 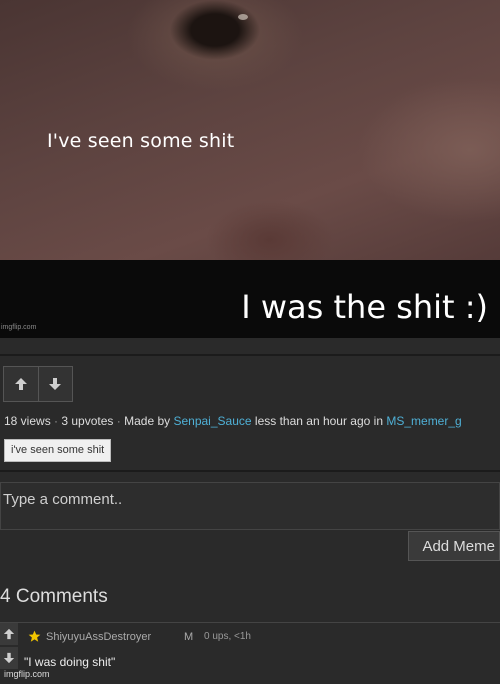 I want to click on comment-input, so click(x=250, y=506).